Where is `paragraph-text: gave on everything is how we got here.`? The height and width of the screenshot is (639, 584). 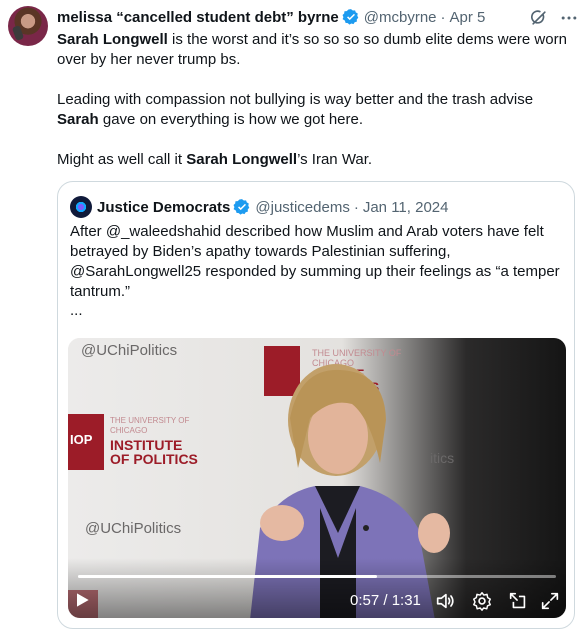 paragraph-text: gave on everything is how we got here. is located at coordinates (231, 119).